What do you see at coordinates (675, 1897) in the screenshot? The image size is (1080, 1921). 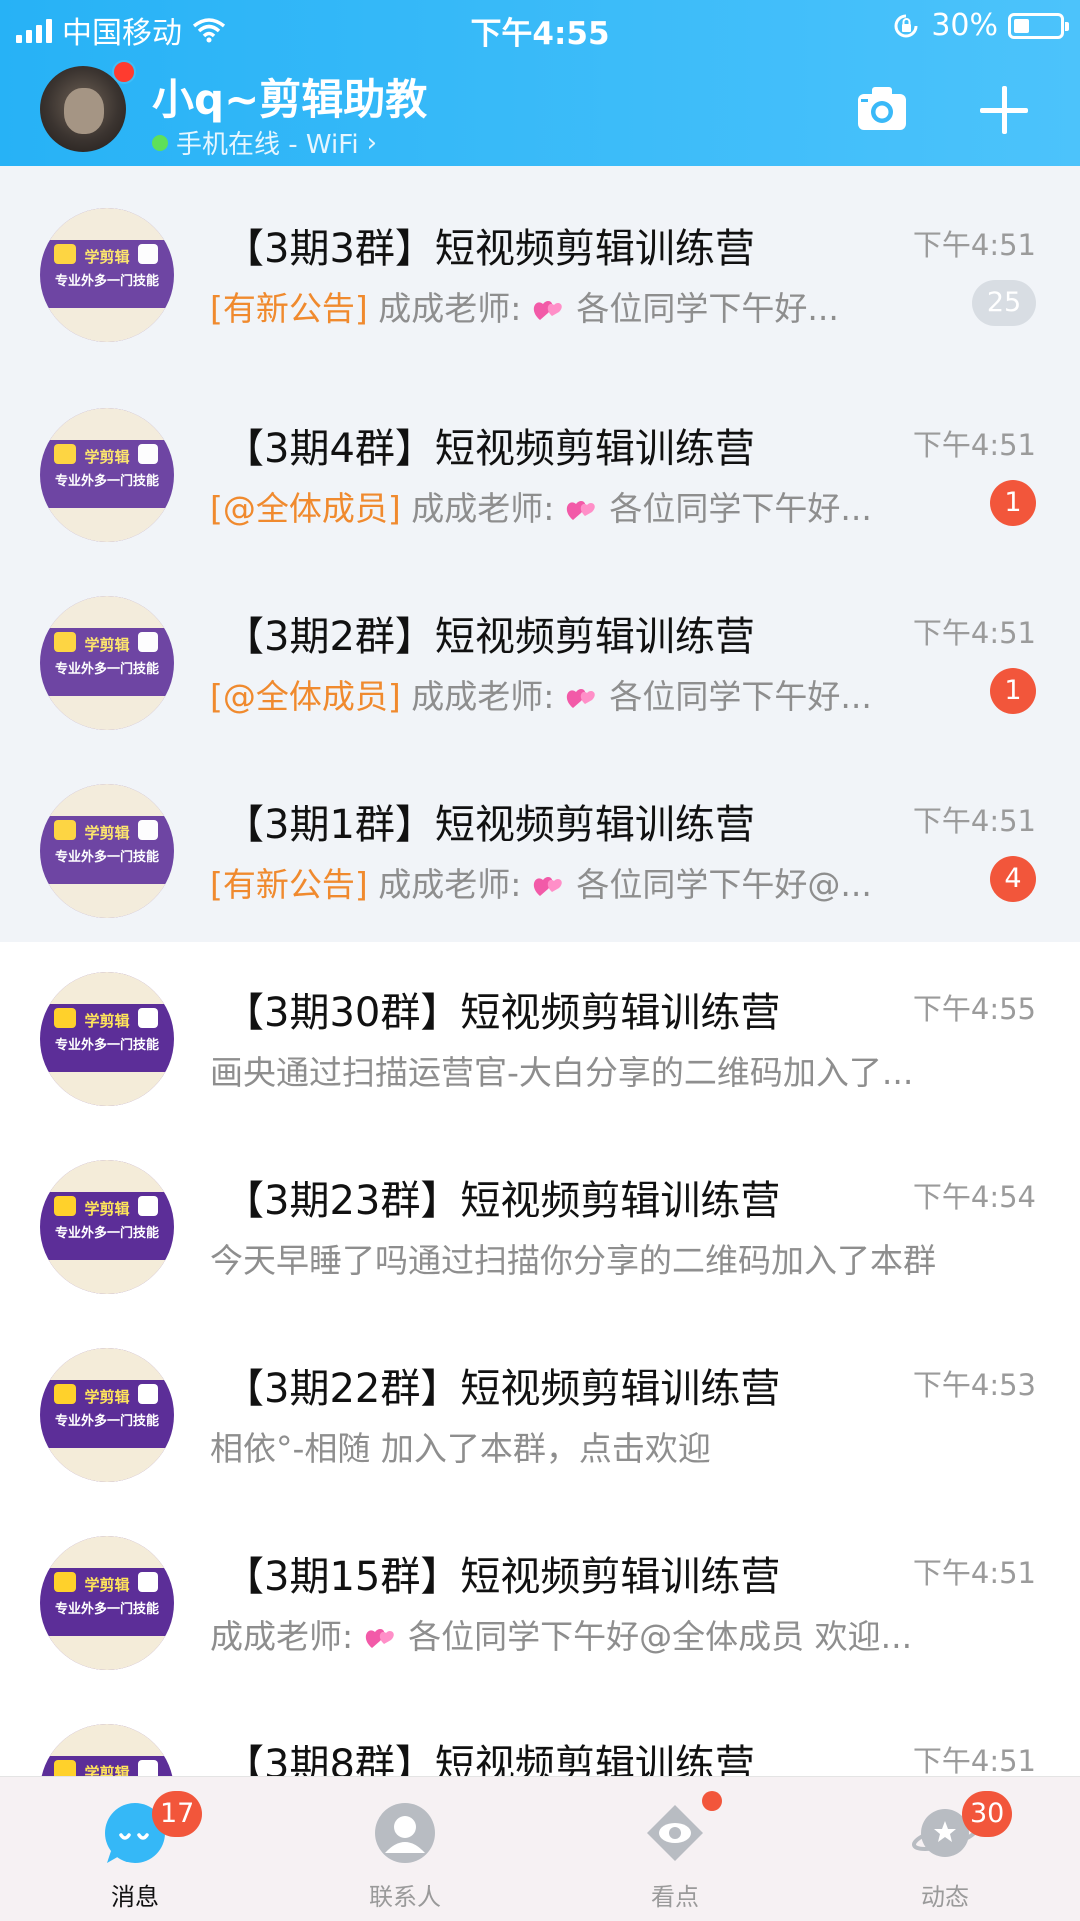 I see `tab-discover-label: 看点` at bounding box center [675, 1897].